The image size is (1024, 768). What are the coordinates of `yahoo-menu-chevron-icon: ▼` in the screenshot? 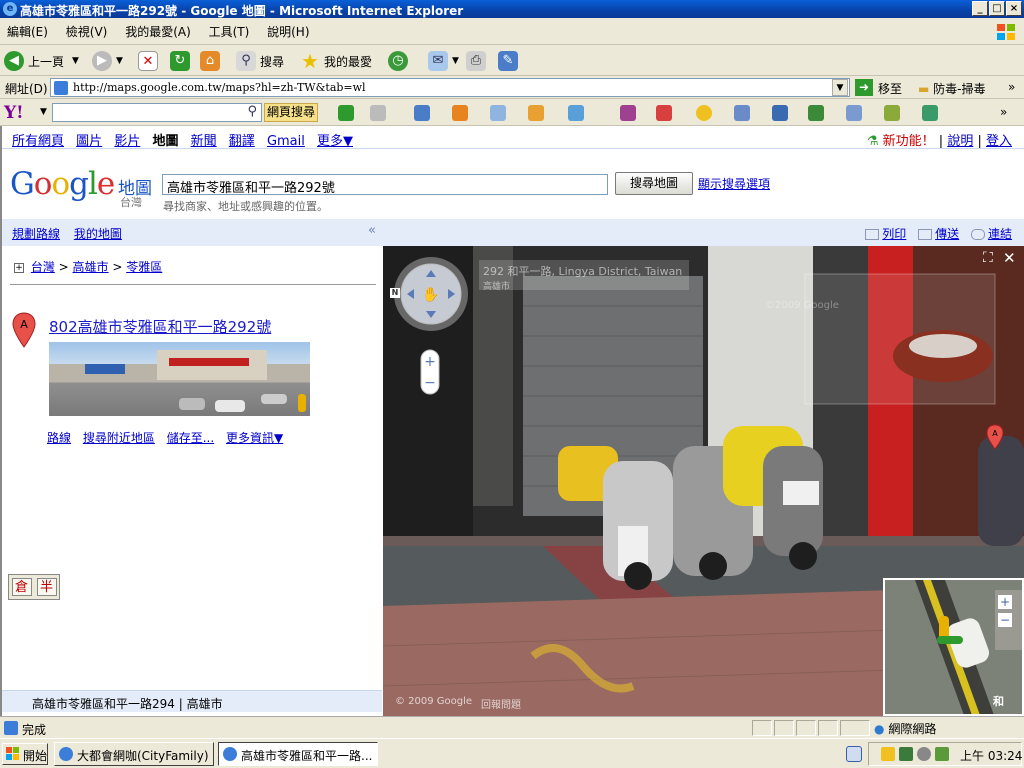 It's located at (43, 112).